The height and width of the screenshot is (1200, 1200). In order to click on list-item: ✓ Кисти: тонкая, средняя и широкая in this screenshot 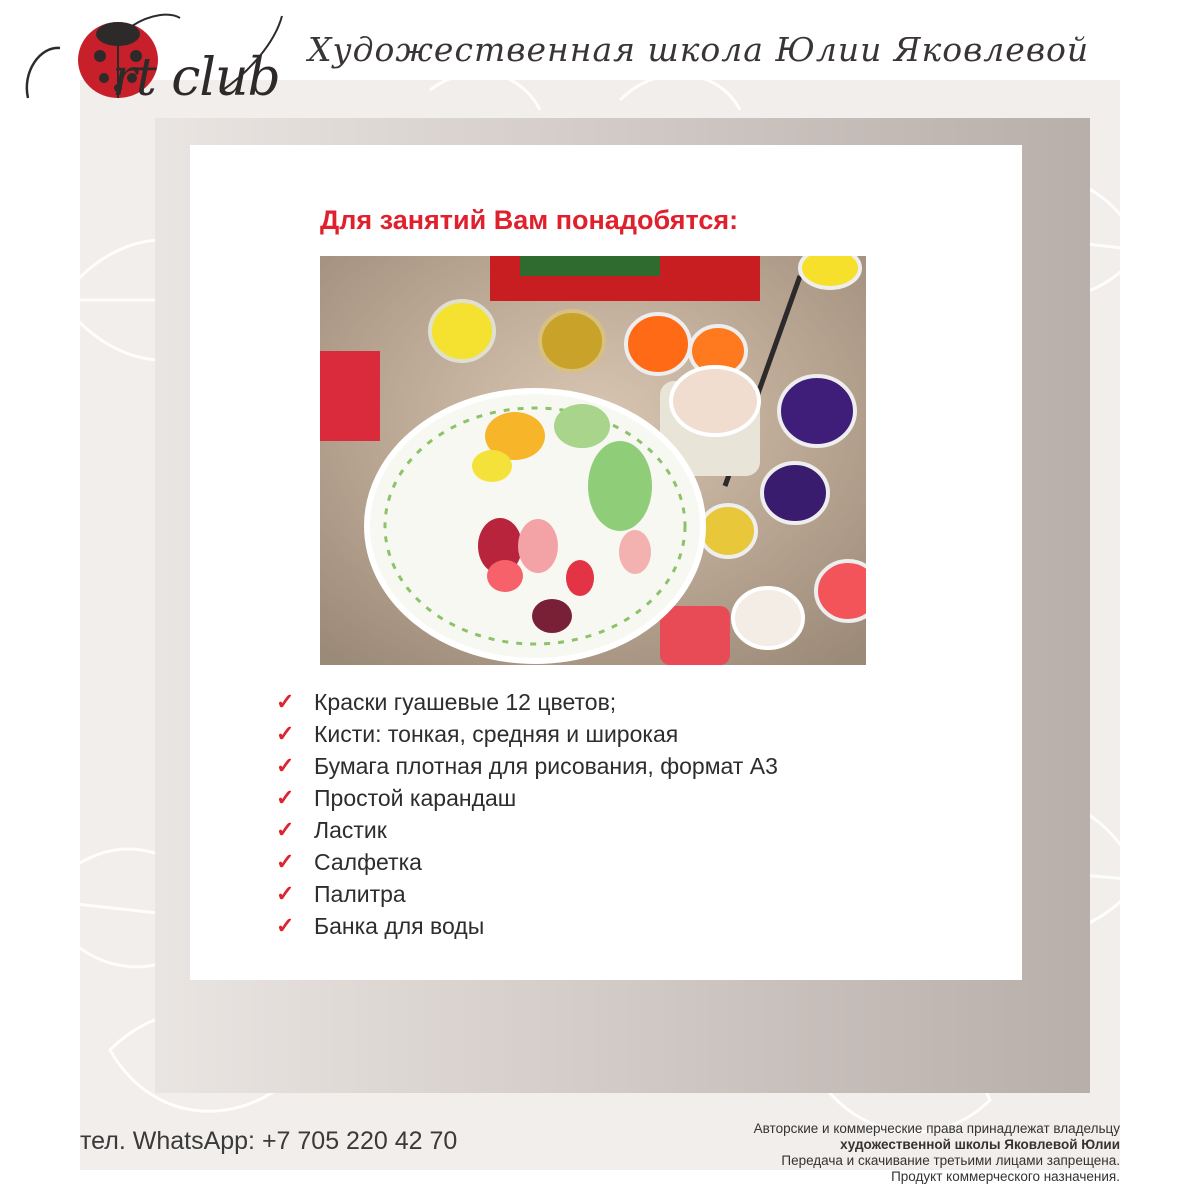, I will do `click(477, 733)`.